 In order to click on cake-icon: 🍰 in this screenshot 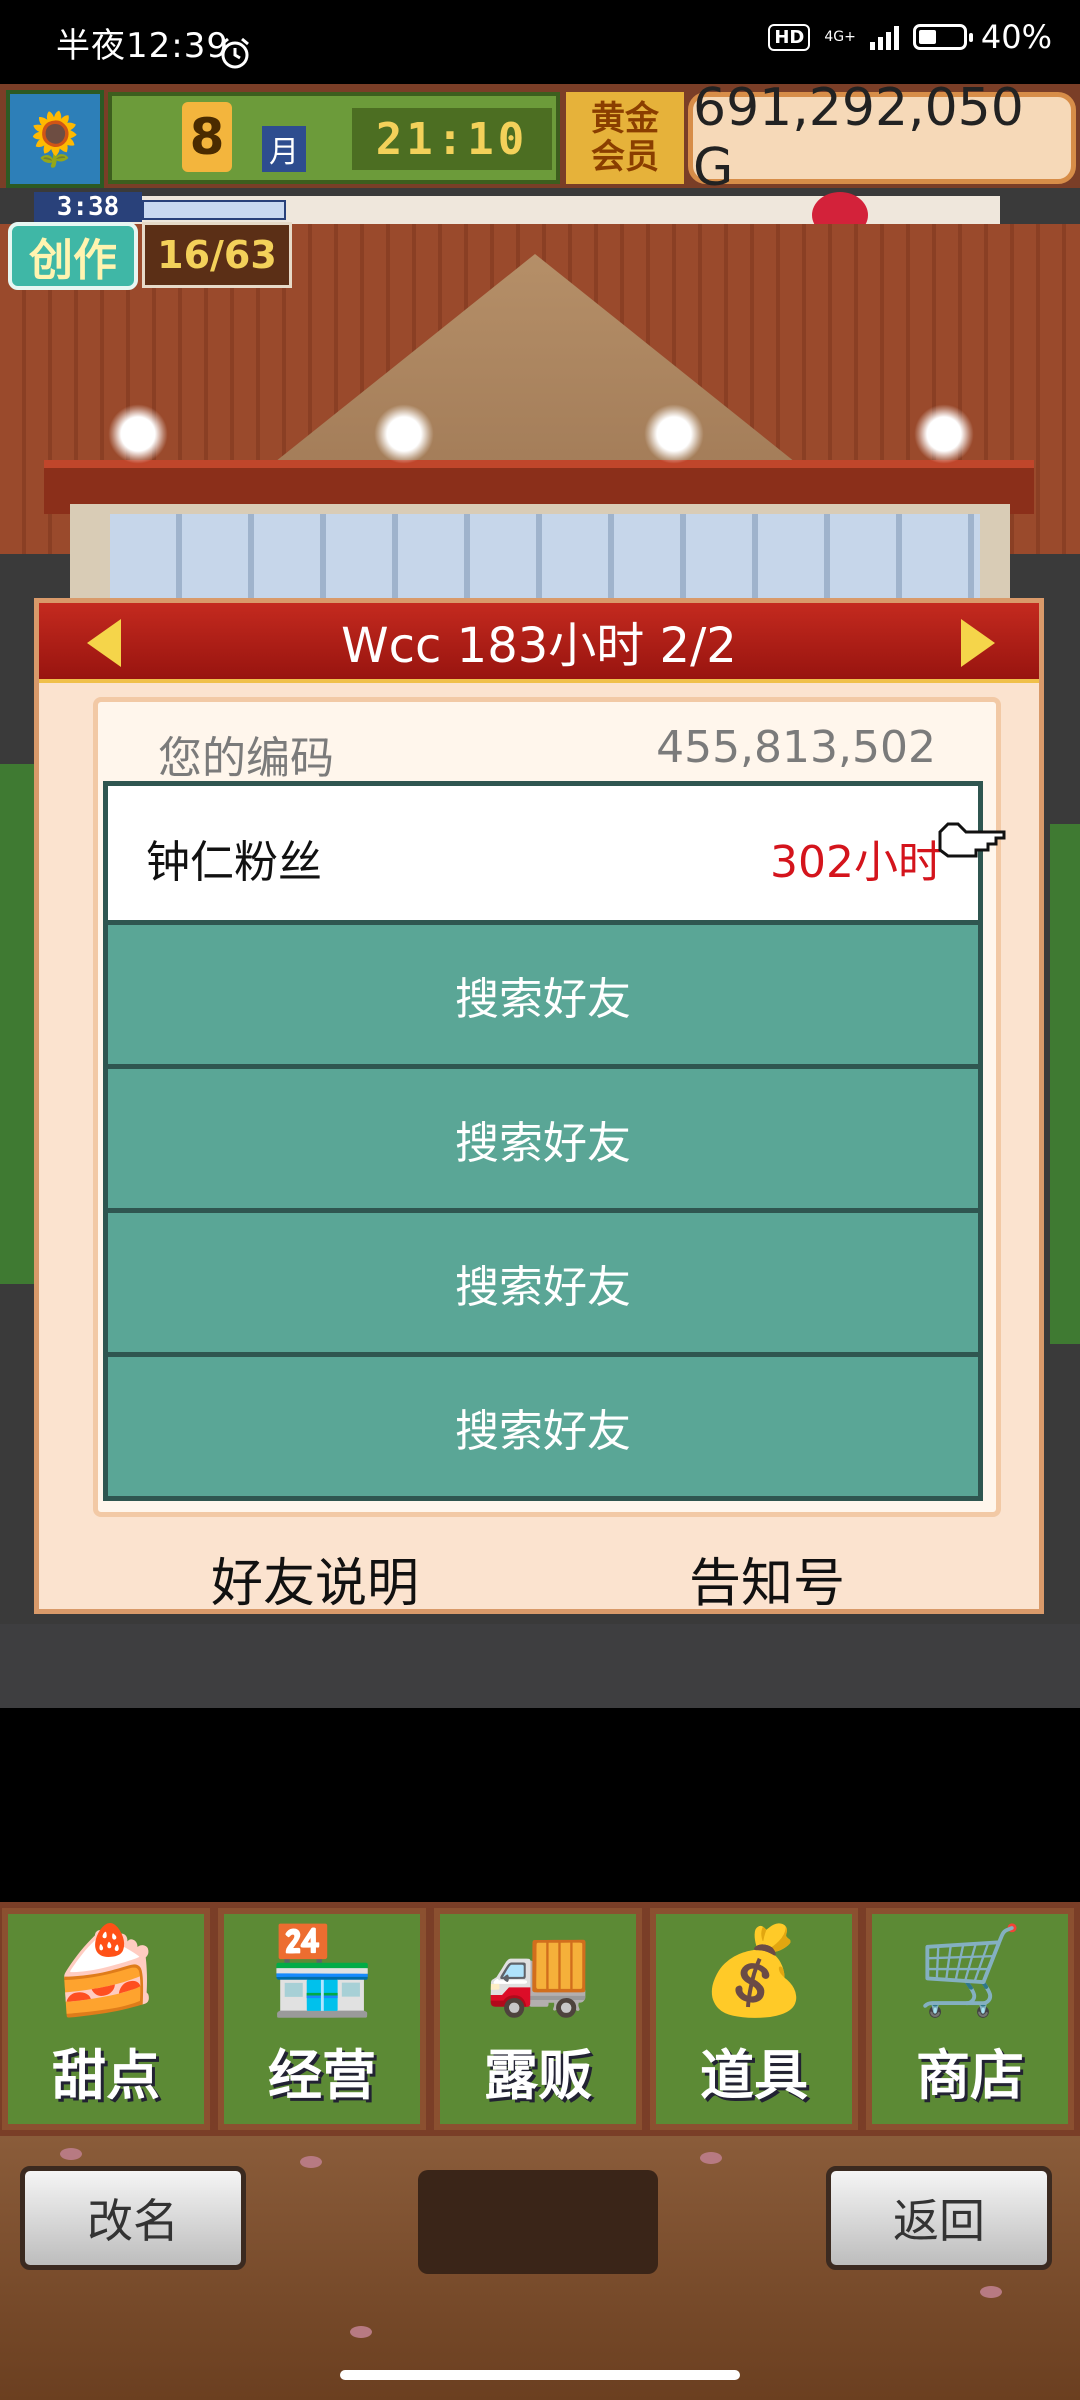, I will do `click(106, 1970)`.